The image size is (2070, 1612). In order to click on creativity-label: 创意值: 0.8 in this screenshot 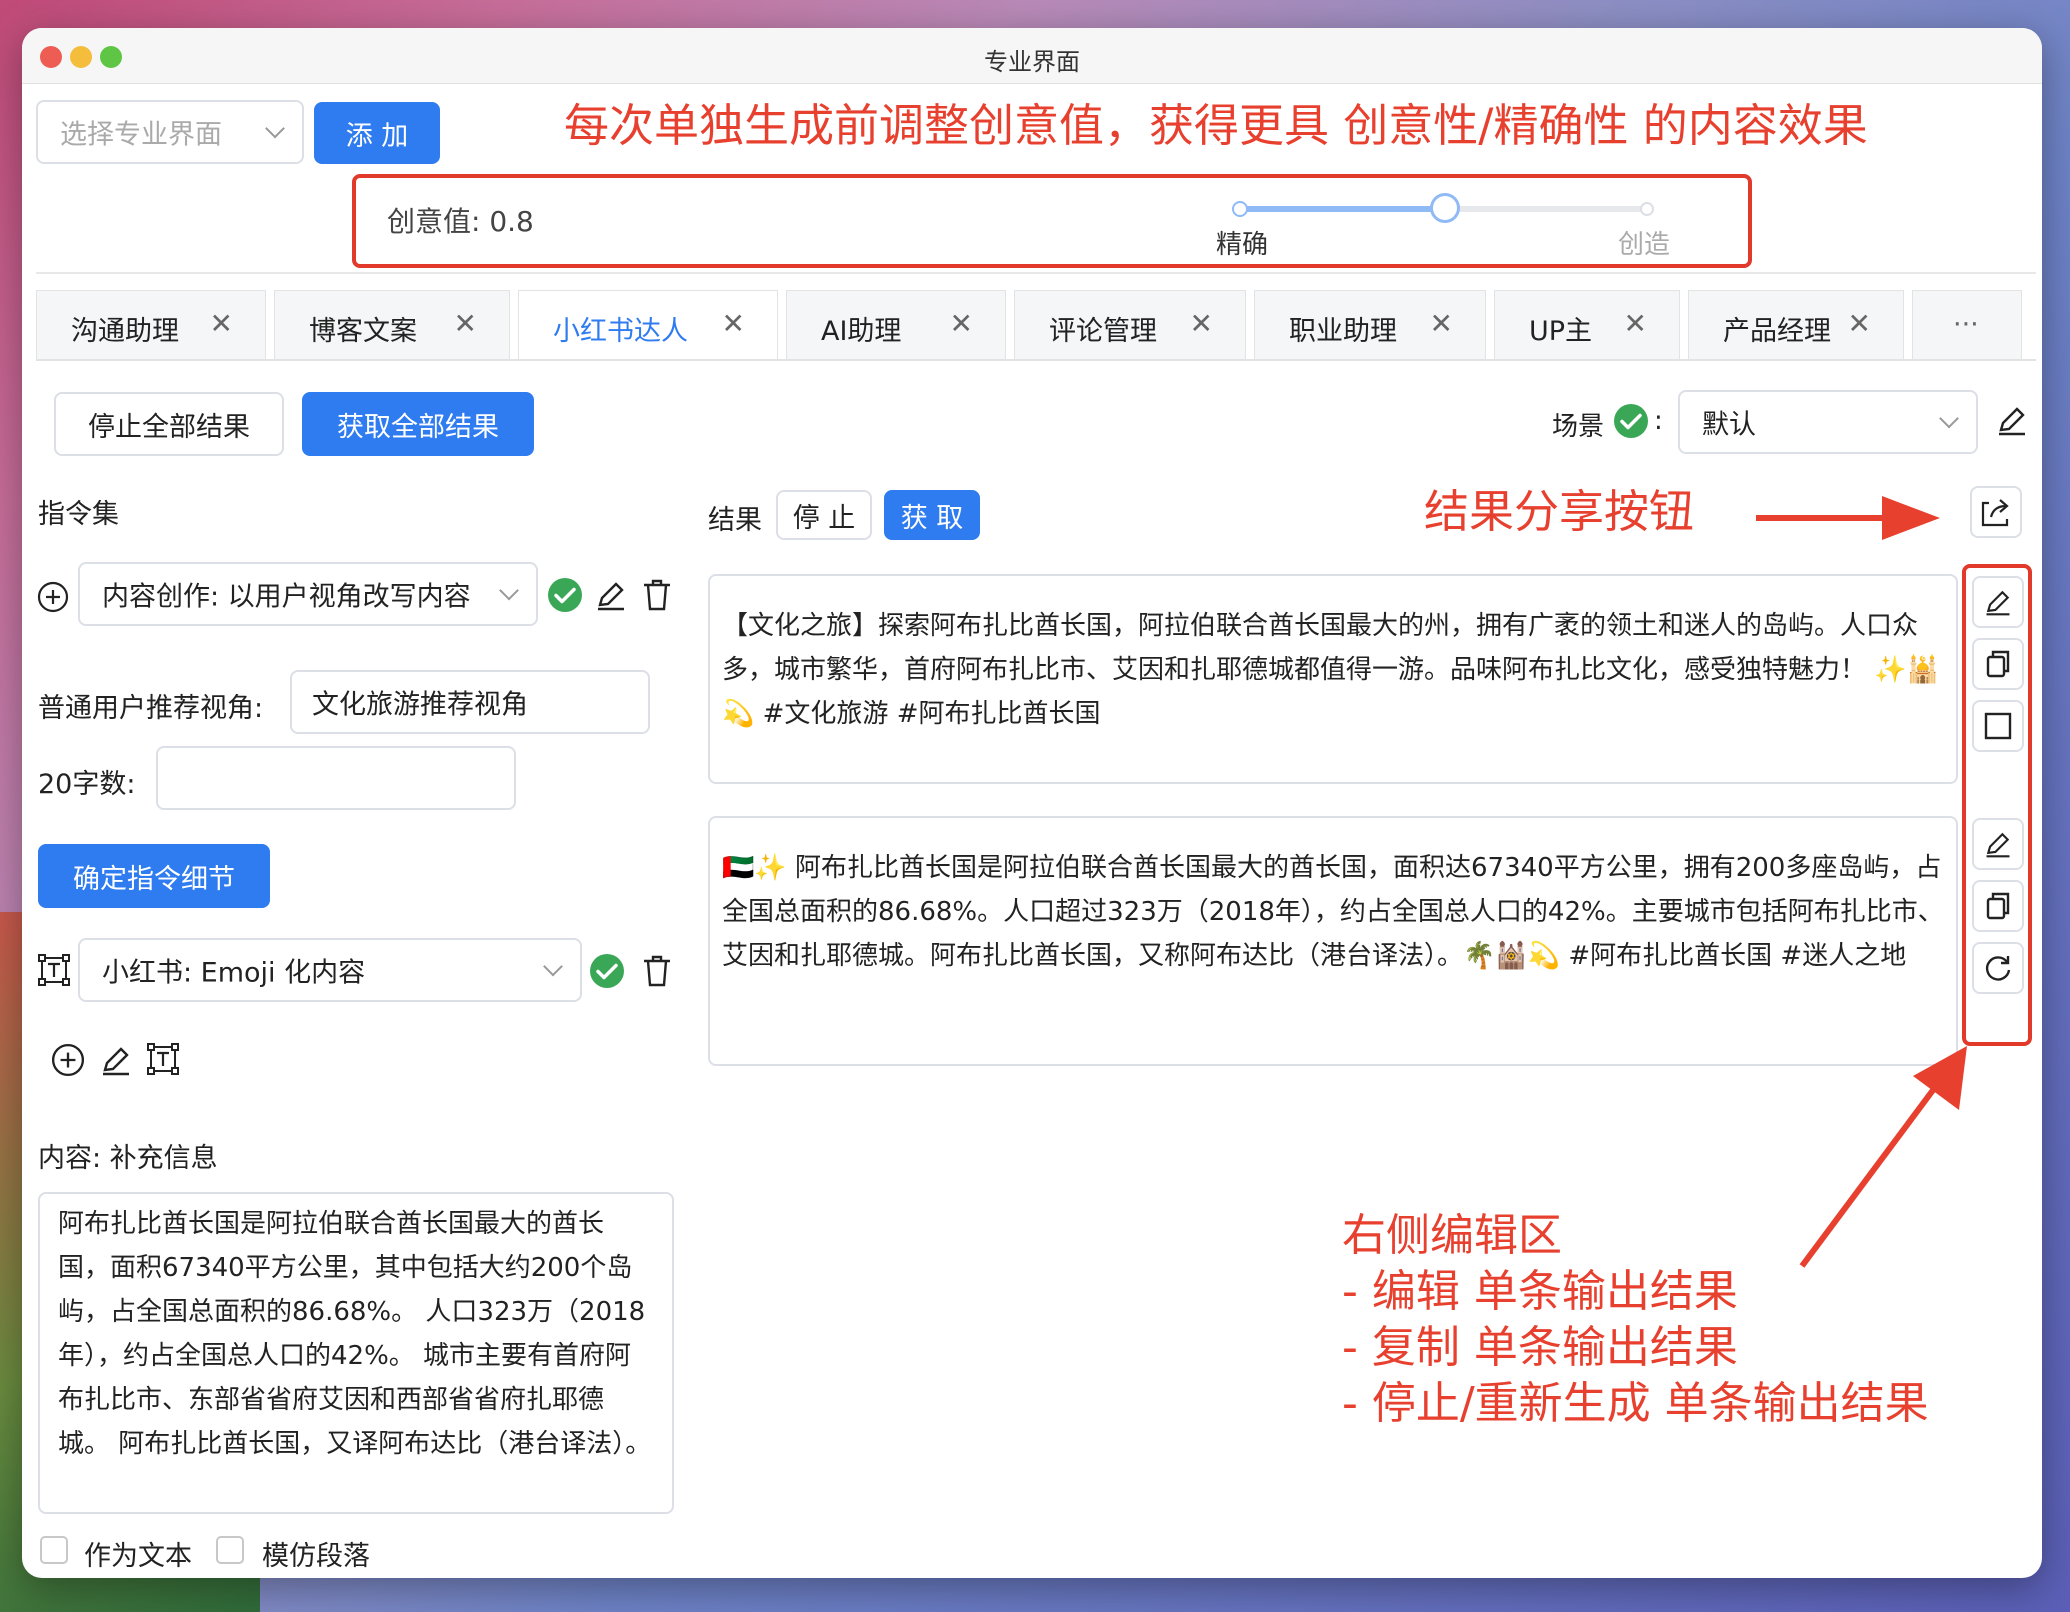, I will do `click(460, 221)`.